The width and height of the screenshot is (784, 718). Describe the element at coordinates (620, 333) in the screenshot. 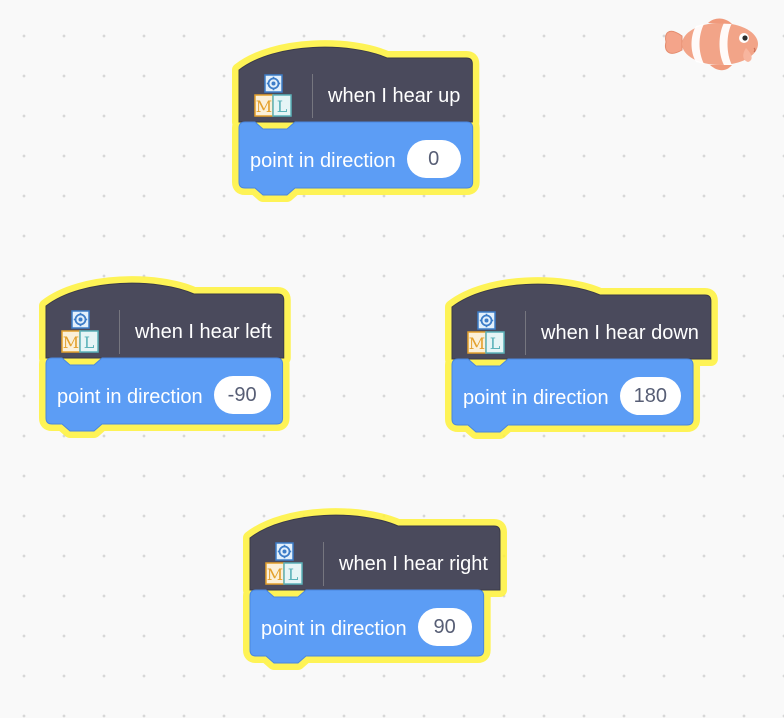

I see `hat-block-label: when I hear down` at that location.